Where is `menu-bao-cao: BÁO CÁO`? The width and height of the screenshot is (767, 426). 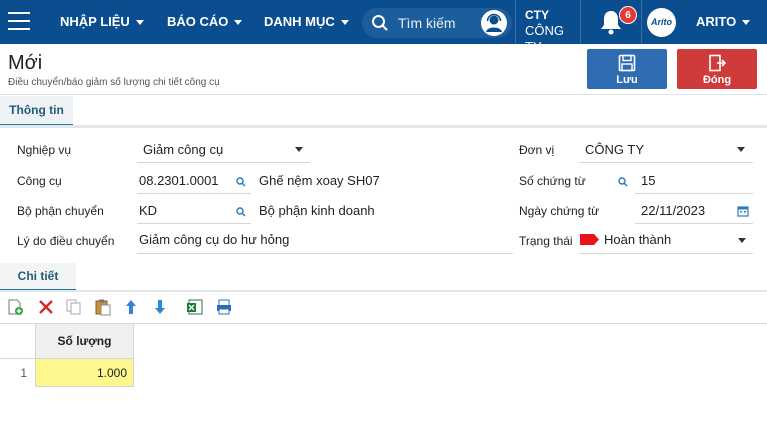
menu-bao-cao: BÁO CÁO is located at coordinates (205, 22).